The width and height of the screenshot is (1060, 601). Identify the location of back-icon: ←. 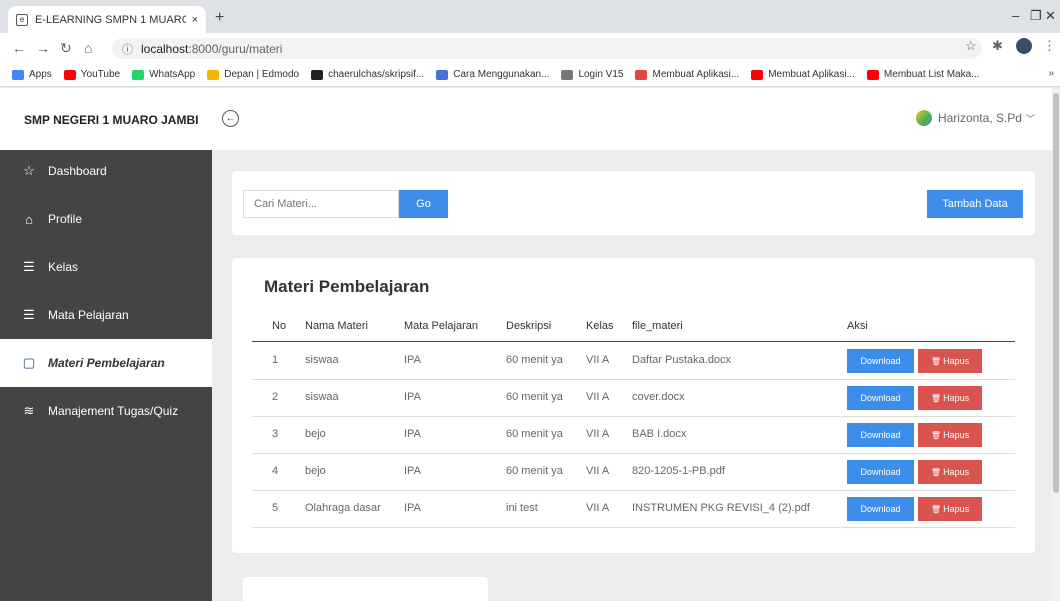
(19, 48).